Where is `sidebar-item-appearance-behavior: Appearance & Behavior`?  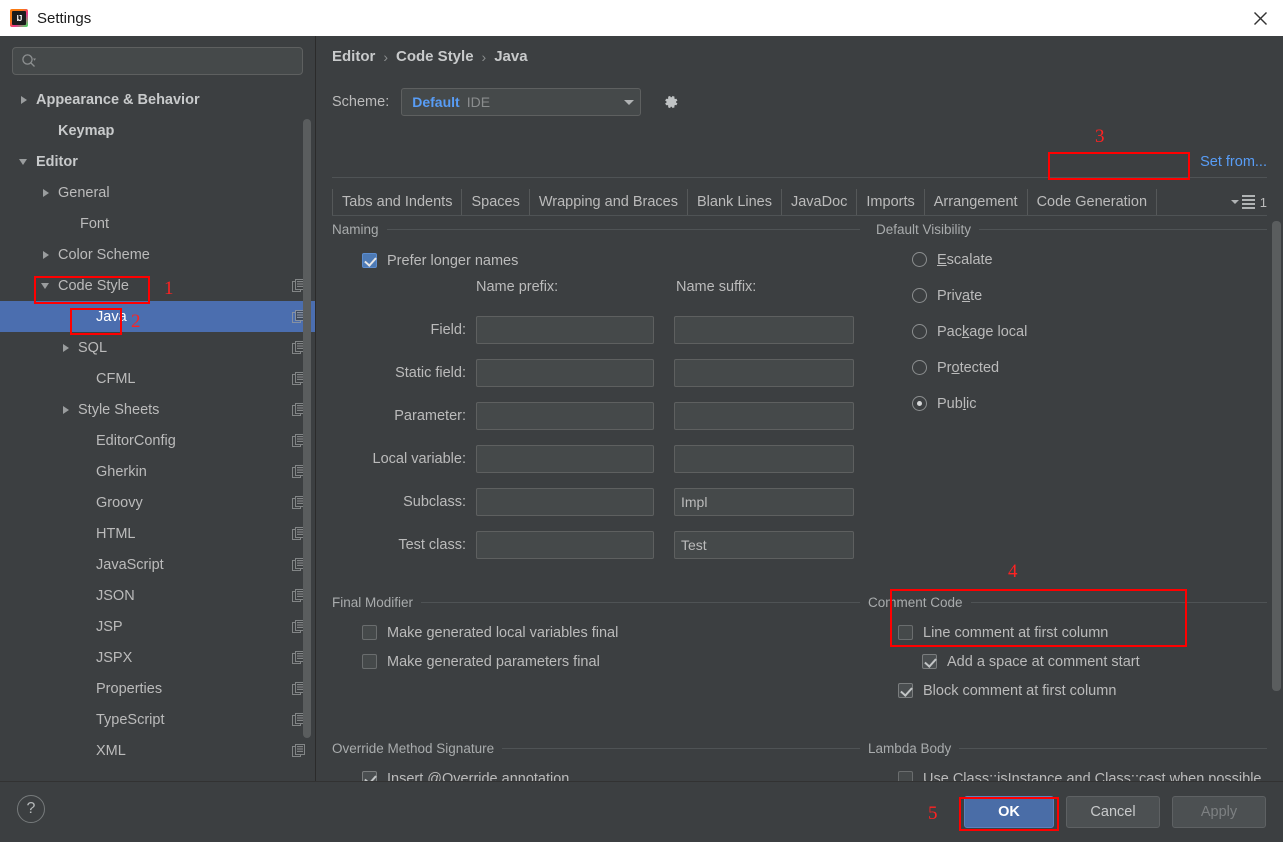 sidebar-item-appearance-behavior: Appearance & Behavior is located at coordinates (157, 99).